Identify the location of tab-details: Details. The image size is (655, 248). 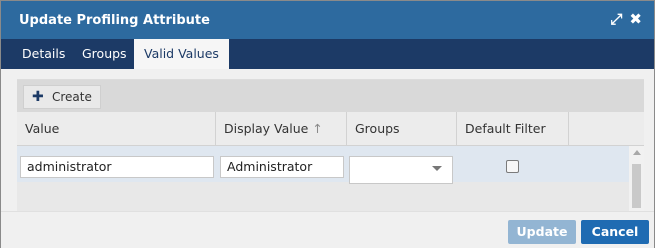
(43, 54).